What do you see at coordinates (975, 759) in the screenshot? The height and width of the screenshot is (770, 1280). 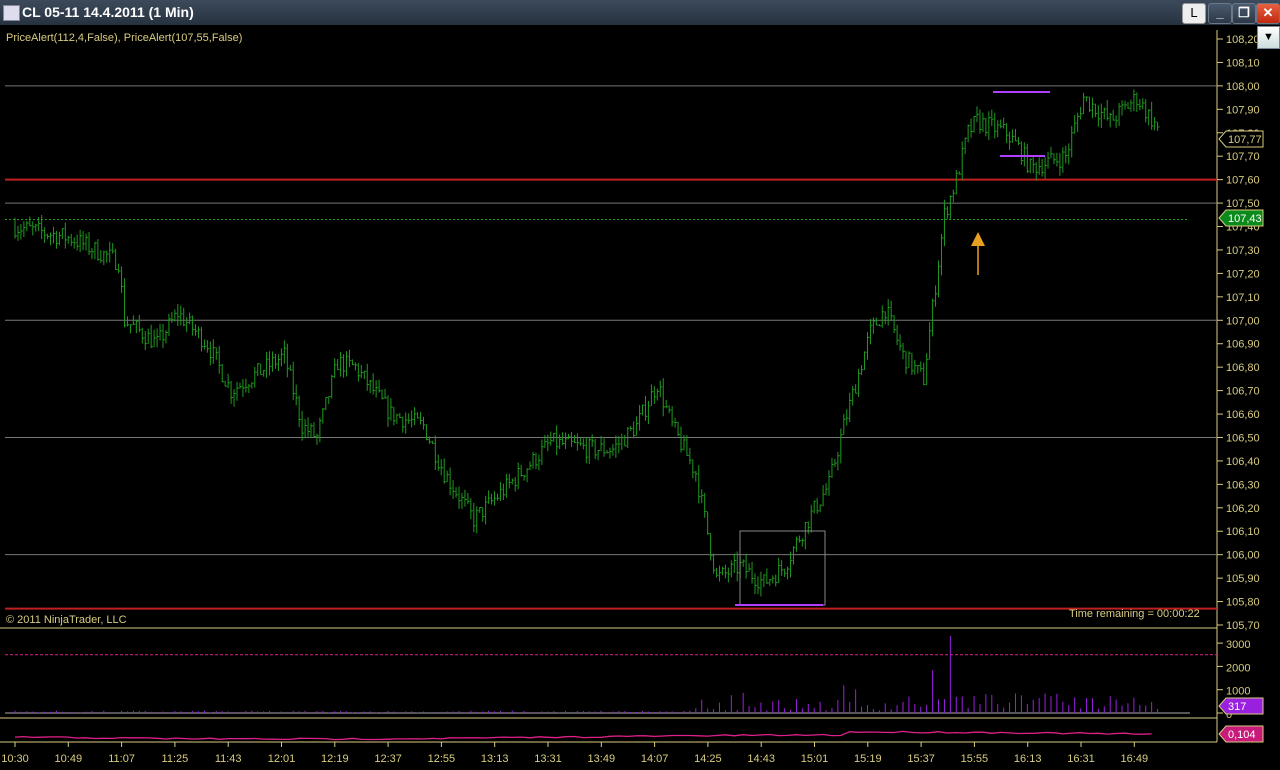 I see `time-tick-label: 15:55` at bounding box center [975, 759].